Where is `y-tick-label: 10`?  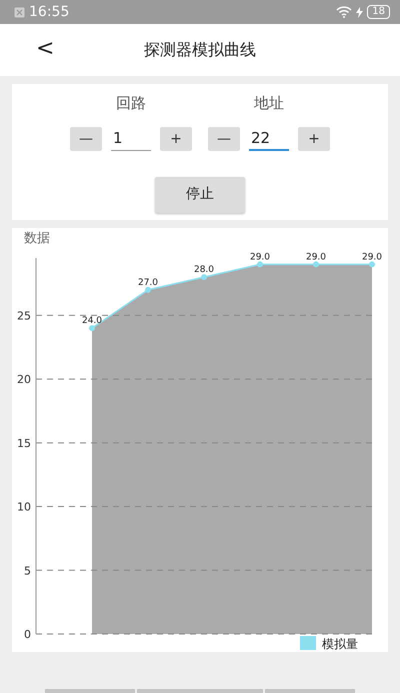
y-tick-label: 10 is located at coordinates (24, 507).